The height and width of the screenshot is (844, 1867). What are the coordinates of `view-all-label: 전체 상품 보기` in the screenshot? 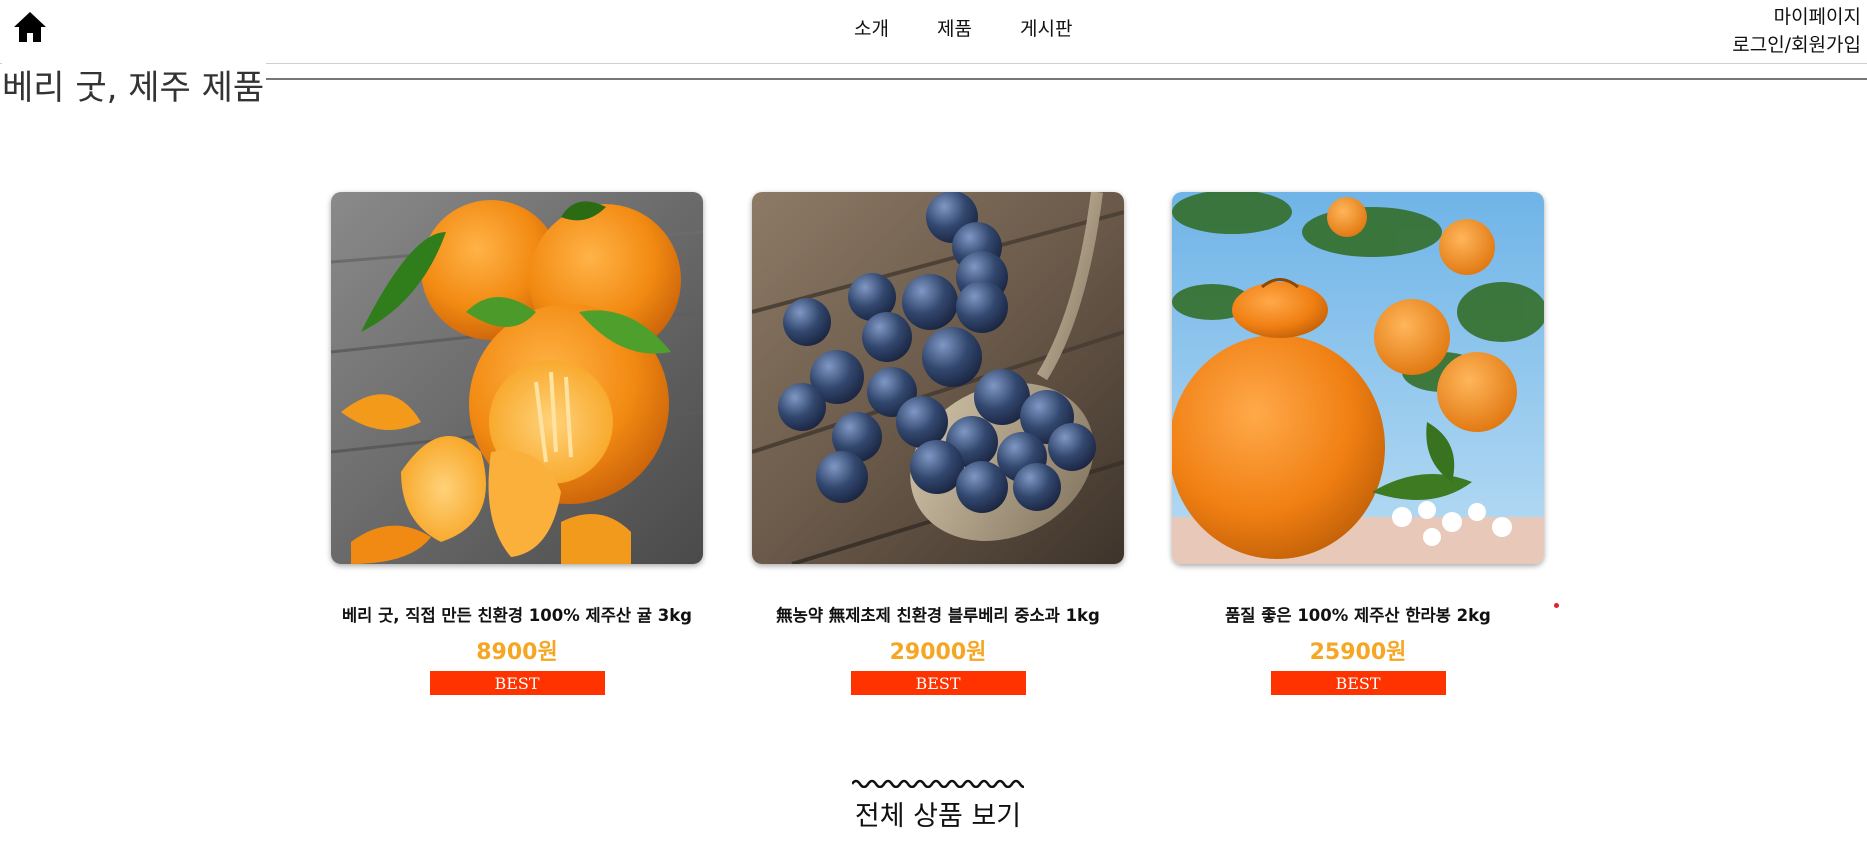 It's located at (938, 813).